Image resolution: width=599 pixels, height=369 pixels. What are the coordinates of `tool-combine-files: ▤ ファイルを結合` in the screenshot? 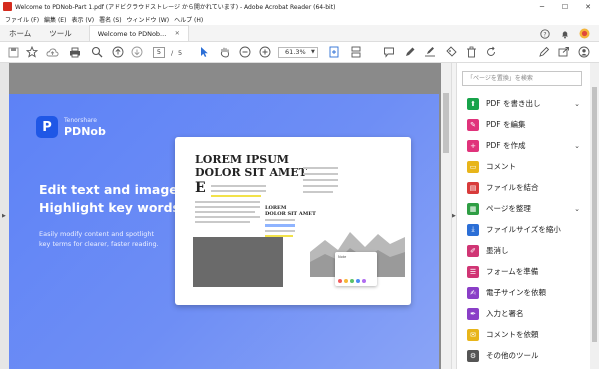 It's located at (524, 187).